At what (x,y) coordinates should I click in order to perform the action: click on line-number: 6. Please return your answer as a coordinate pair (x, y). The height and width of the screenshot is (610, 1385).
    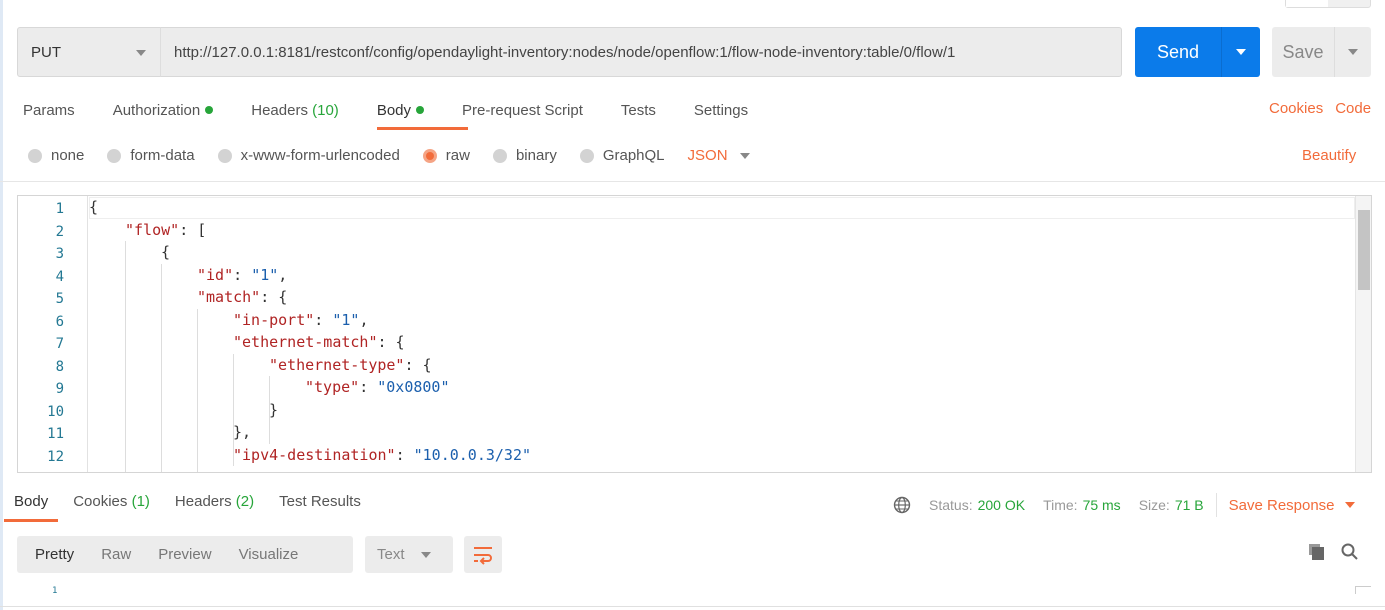
    Looking at the image, I should click on (59, 321).